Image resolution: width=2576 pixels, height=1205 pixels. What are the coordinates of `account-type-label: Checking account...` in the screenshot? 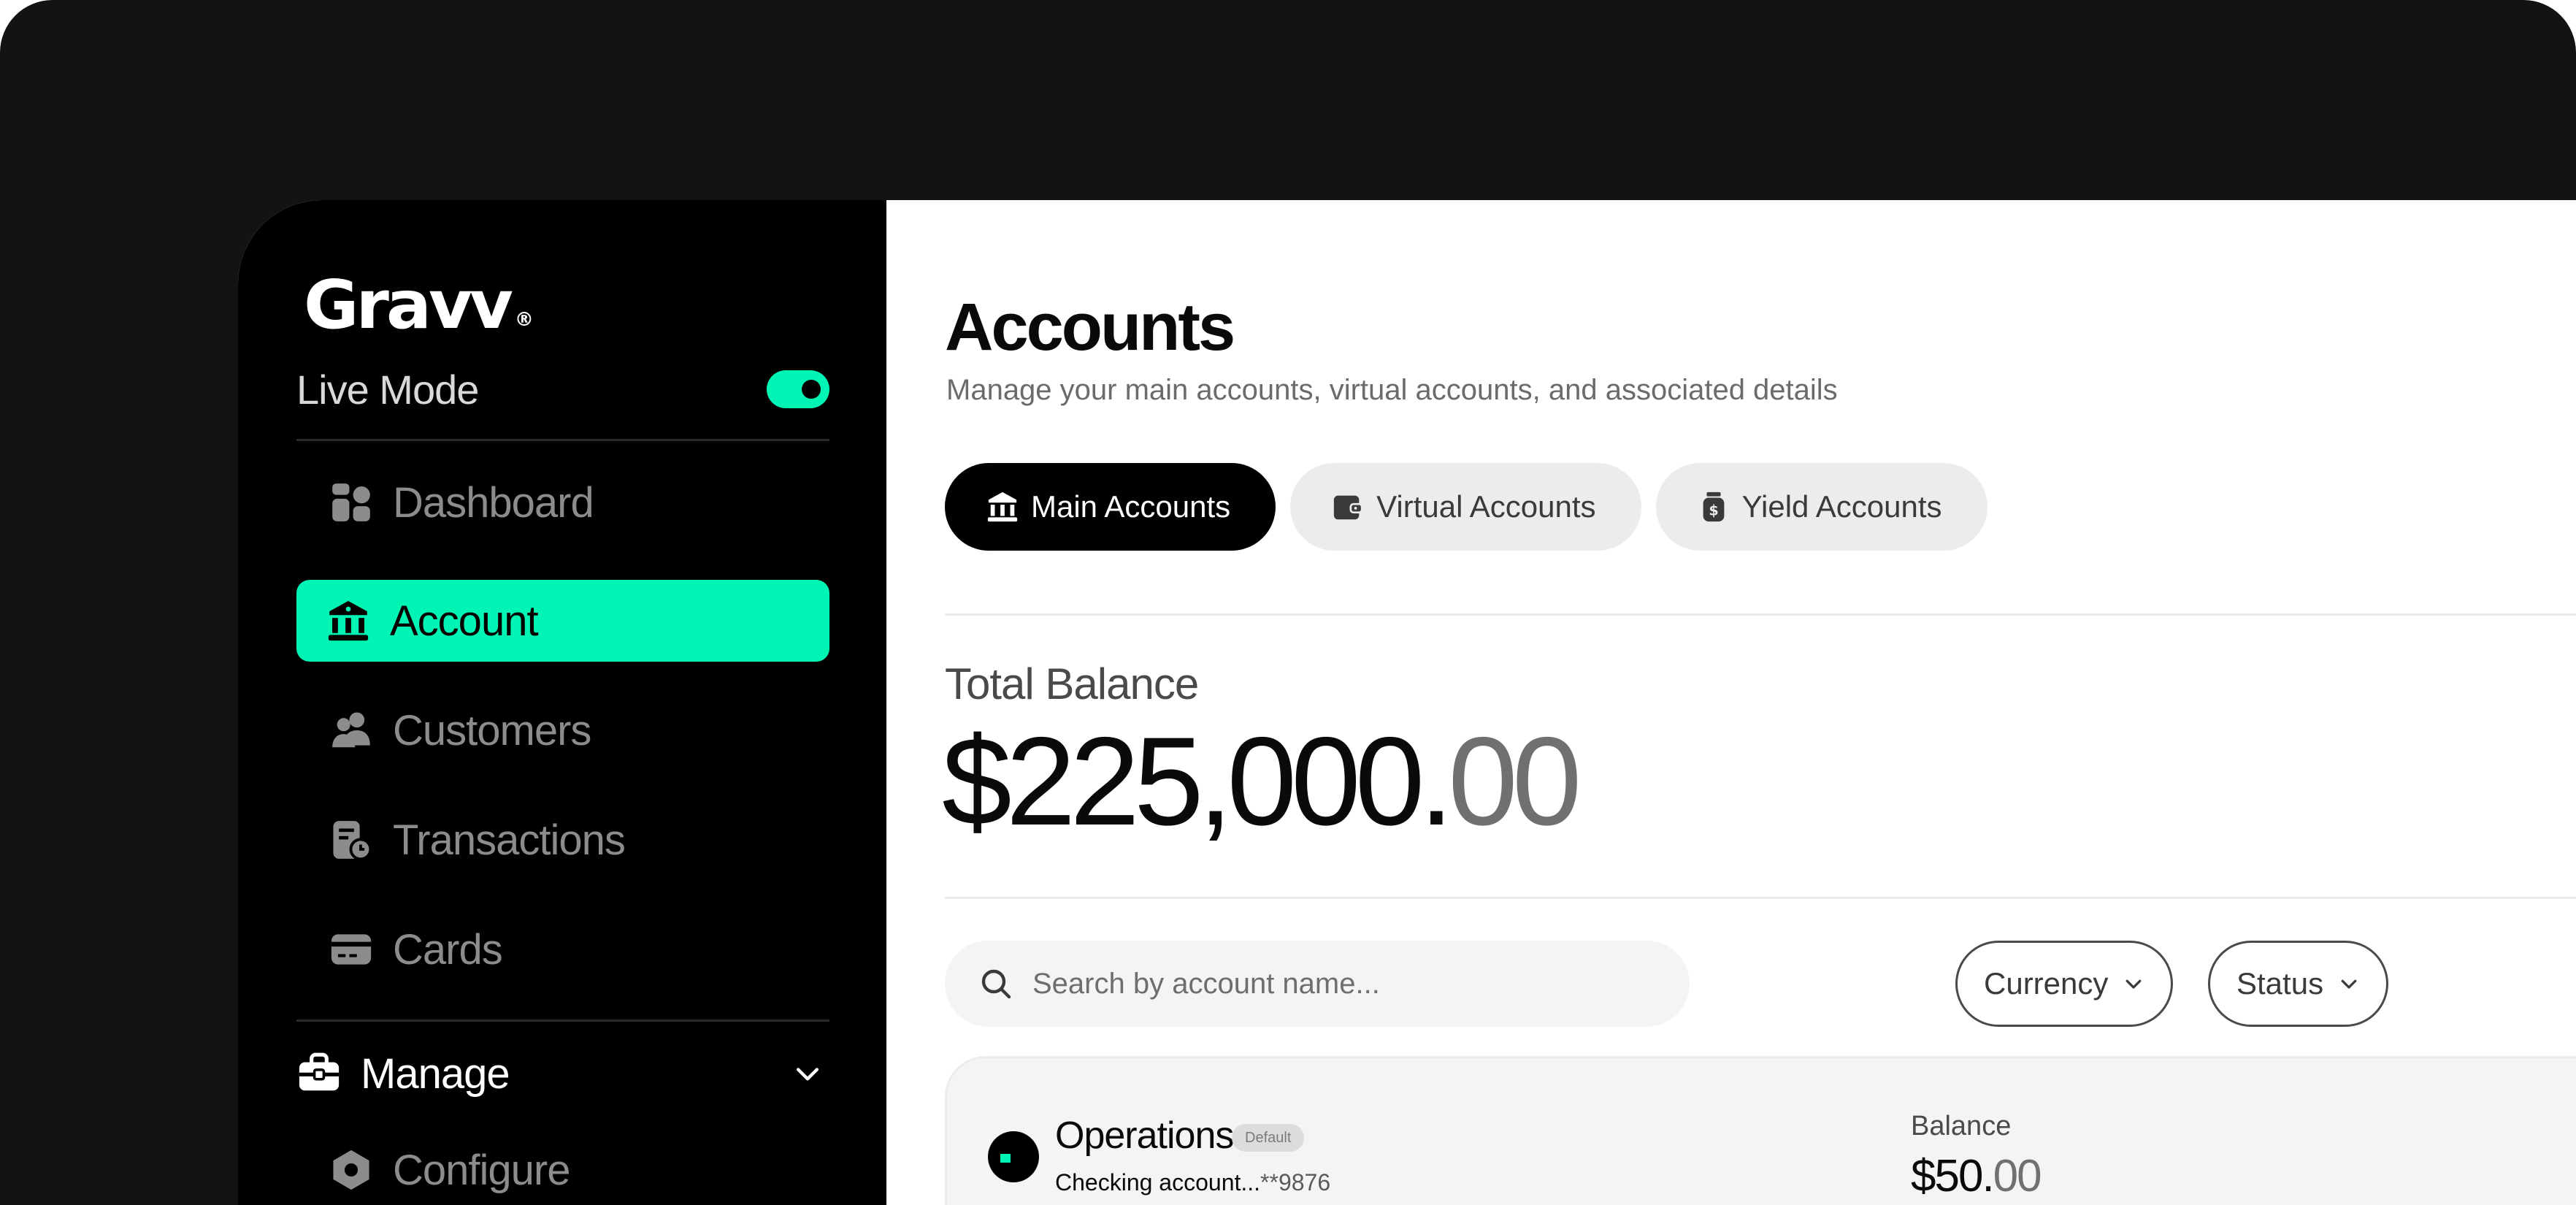 It's located at (1158, 1182).